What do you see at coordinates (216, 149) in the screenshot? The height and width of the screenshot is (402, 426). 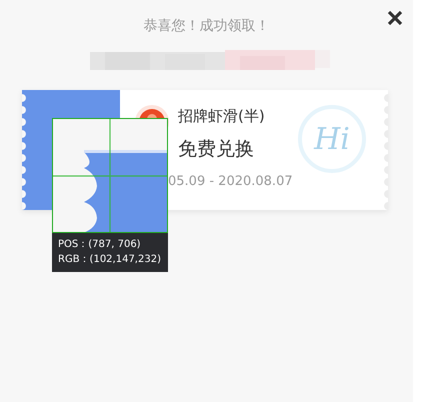 I see `coupon-benefit: 免费兑换` at bounding box center [216, 149].